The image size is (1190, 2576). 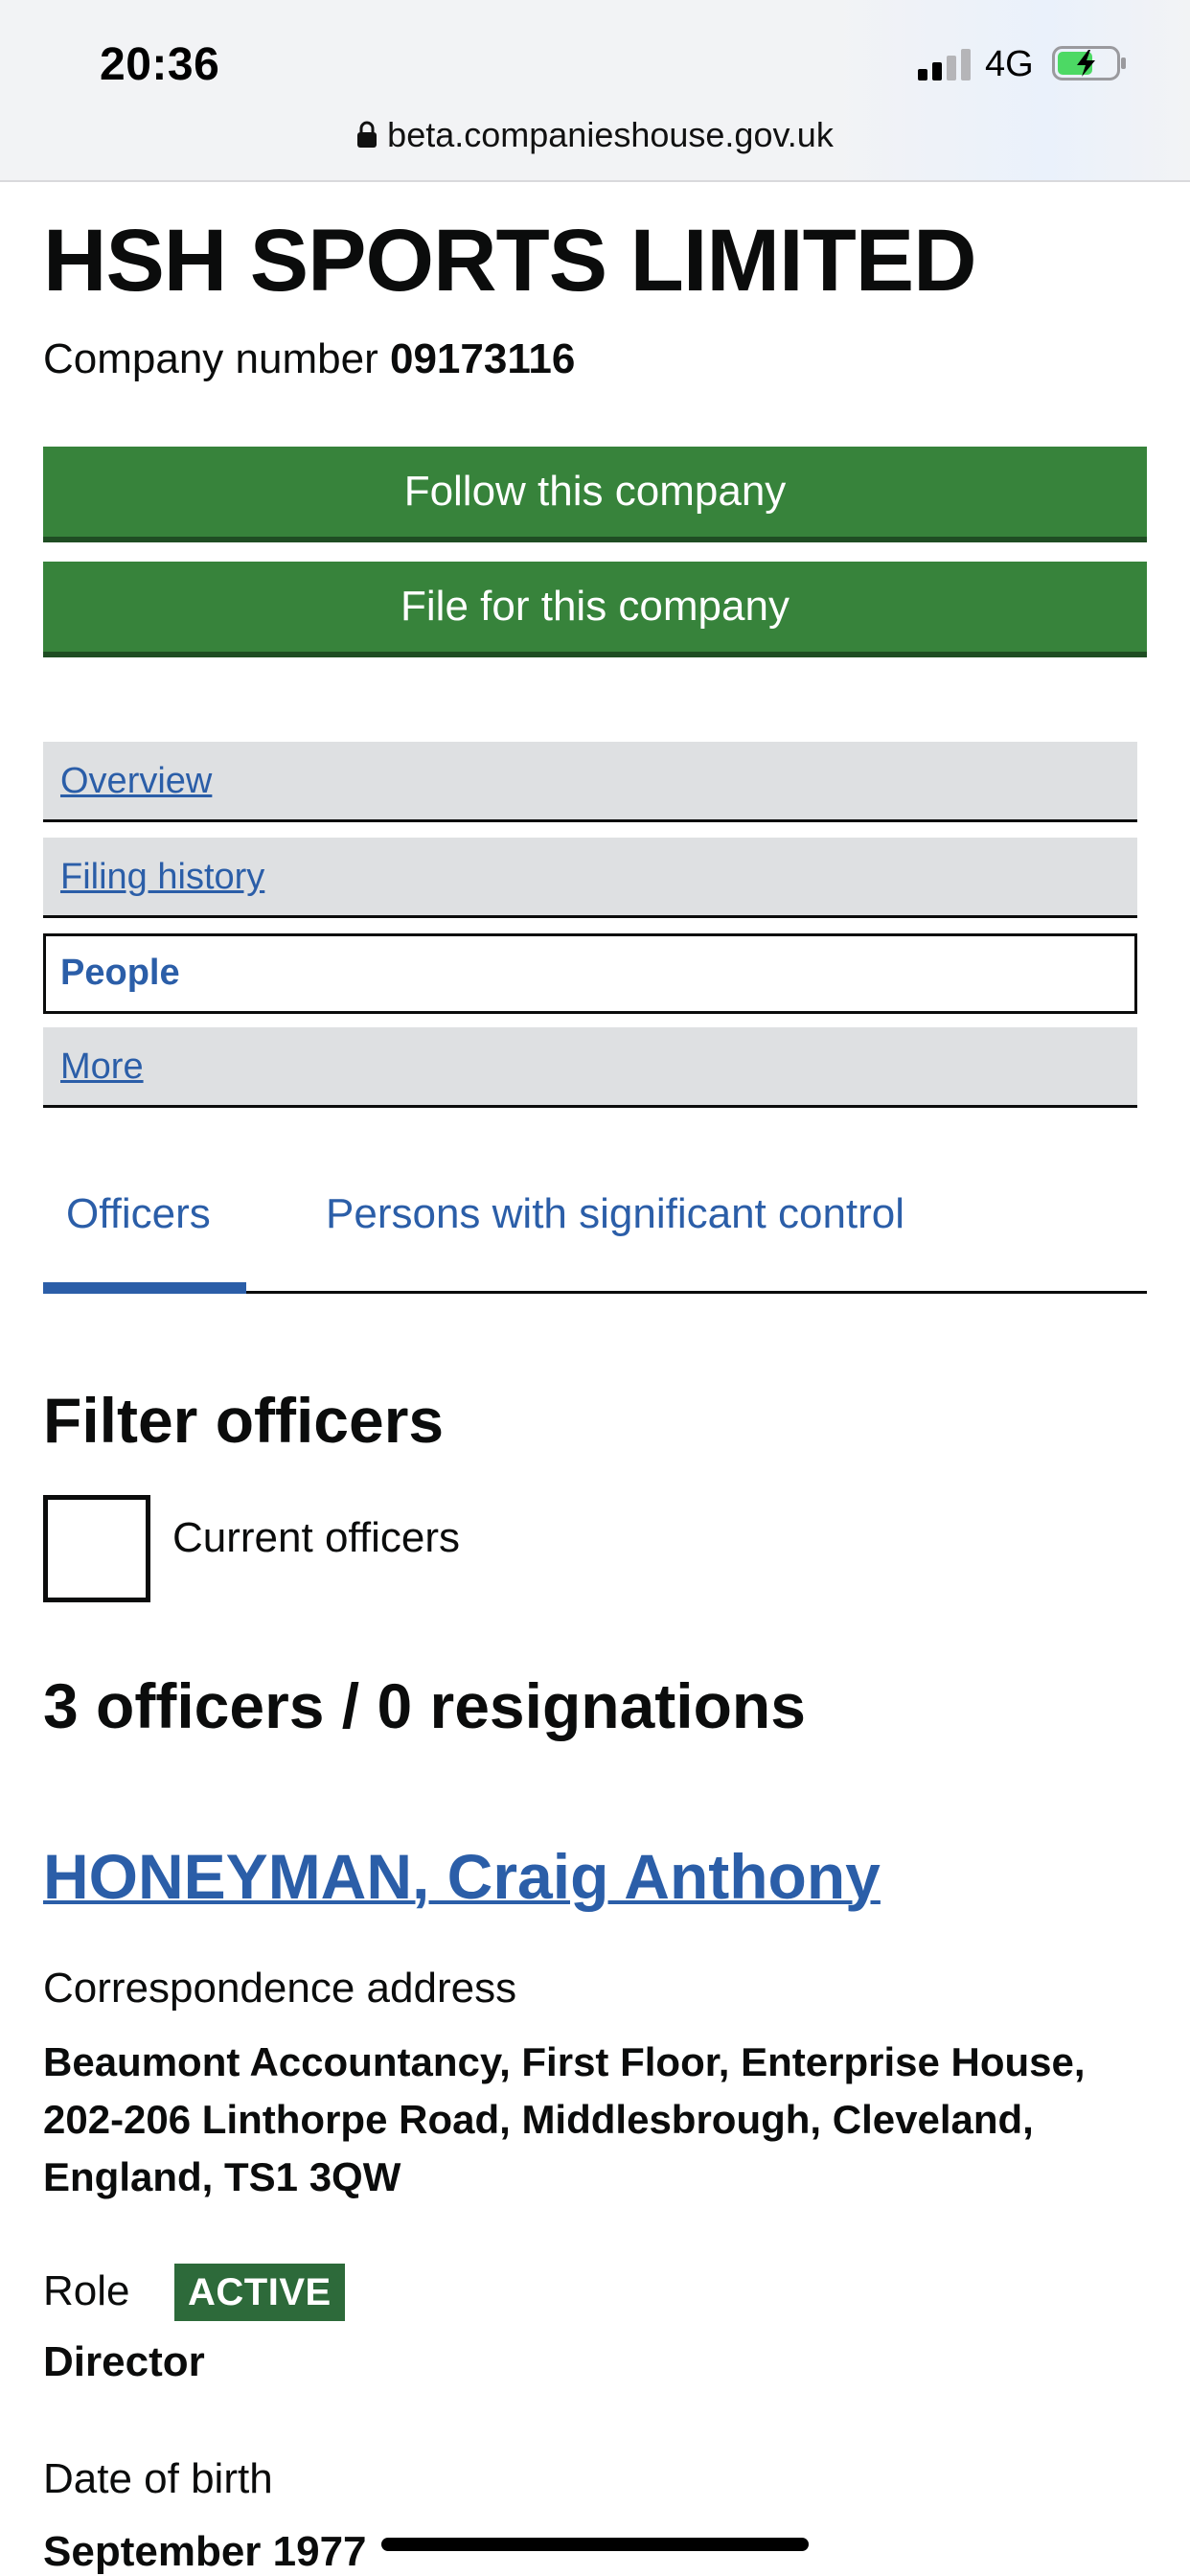 I want to click on correspondence-address-label: Correspondence address, so click(x=280, y=1989).